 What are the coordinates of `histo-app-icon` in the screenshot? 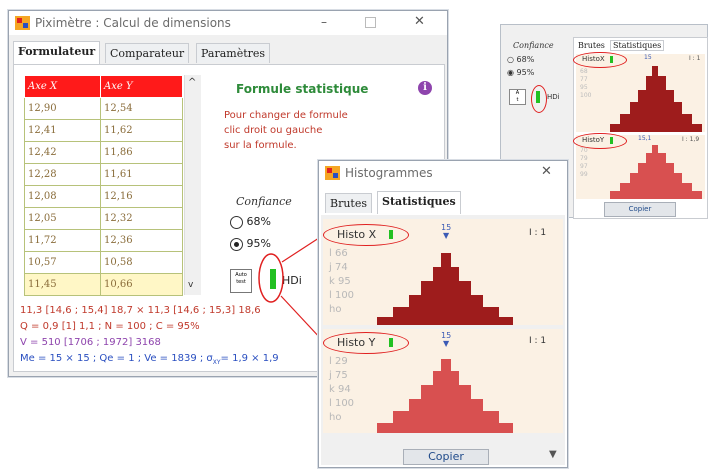 It's located at (332, 173).